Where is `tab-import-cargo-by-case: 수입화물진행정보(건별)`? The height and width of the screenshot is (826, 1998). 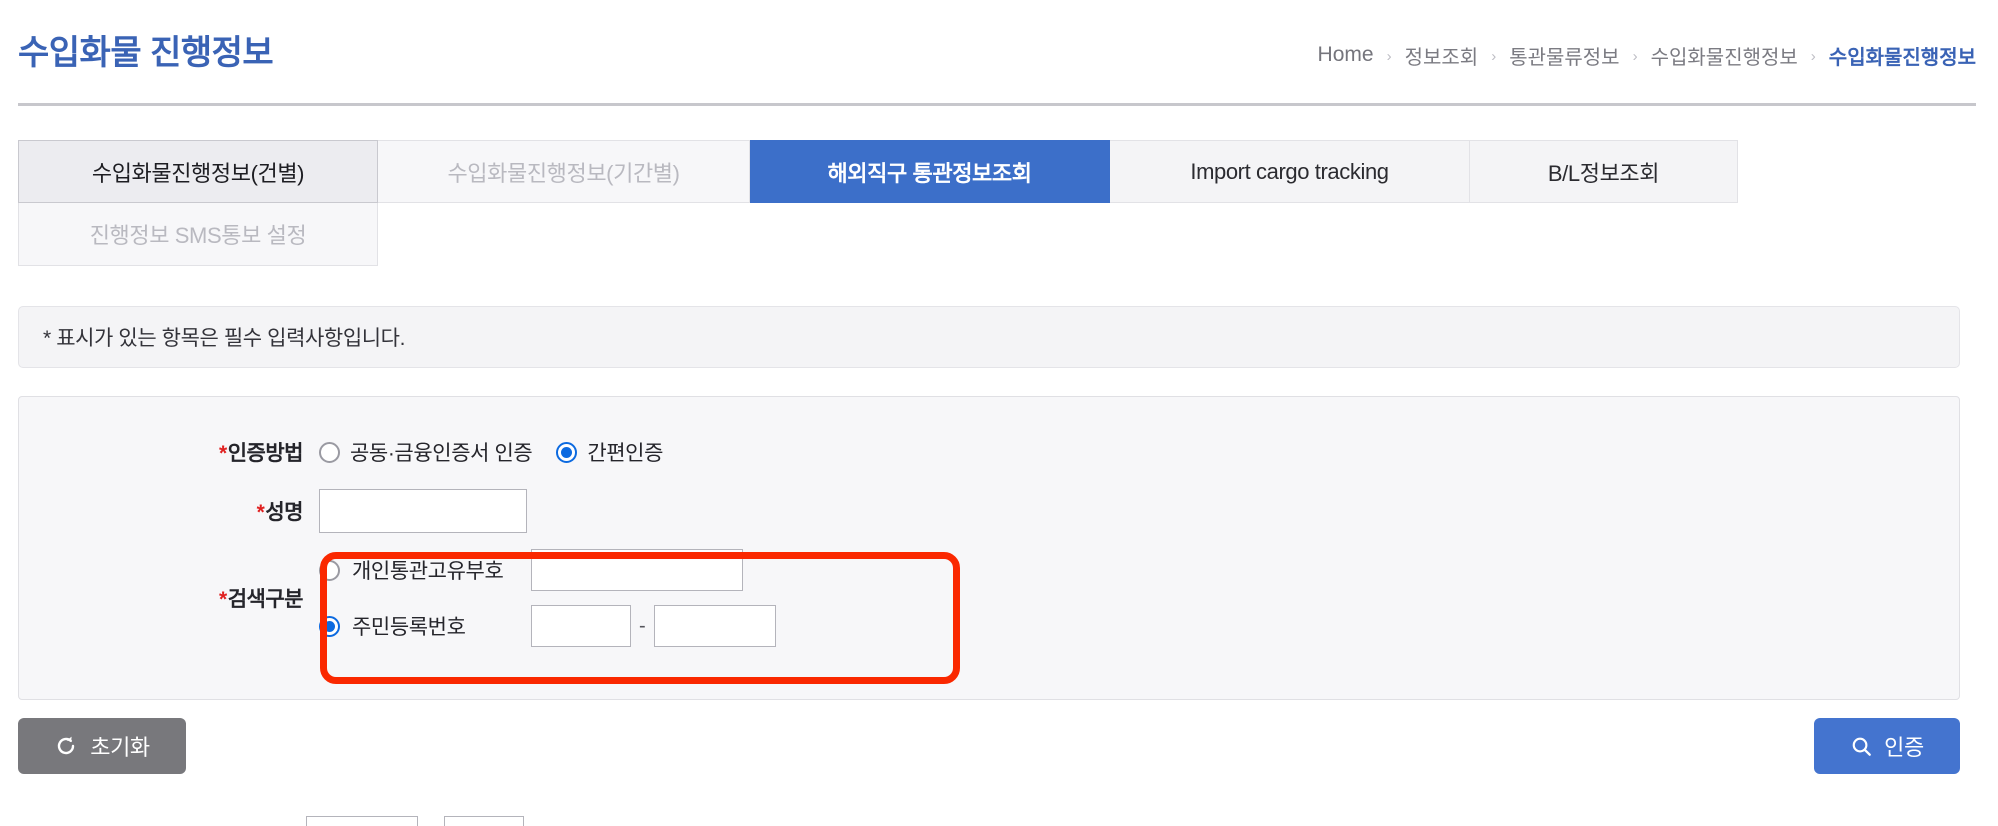
tab-import-cargo-by-case: 수입화물진행정보(건별) is located at coordinates (198, 171).